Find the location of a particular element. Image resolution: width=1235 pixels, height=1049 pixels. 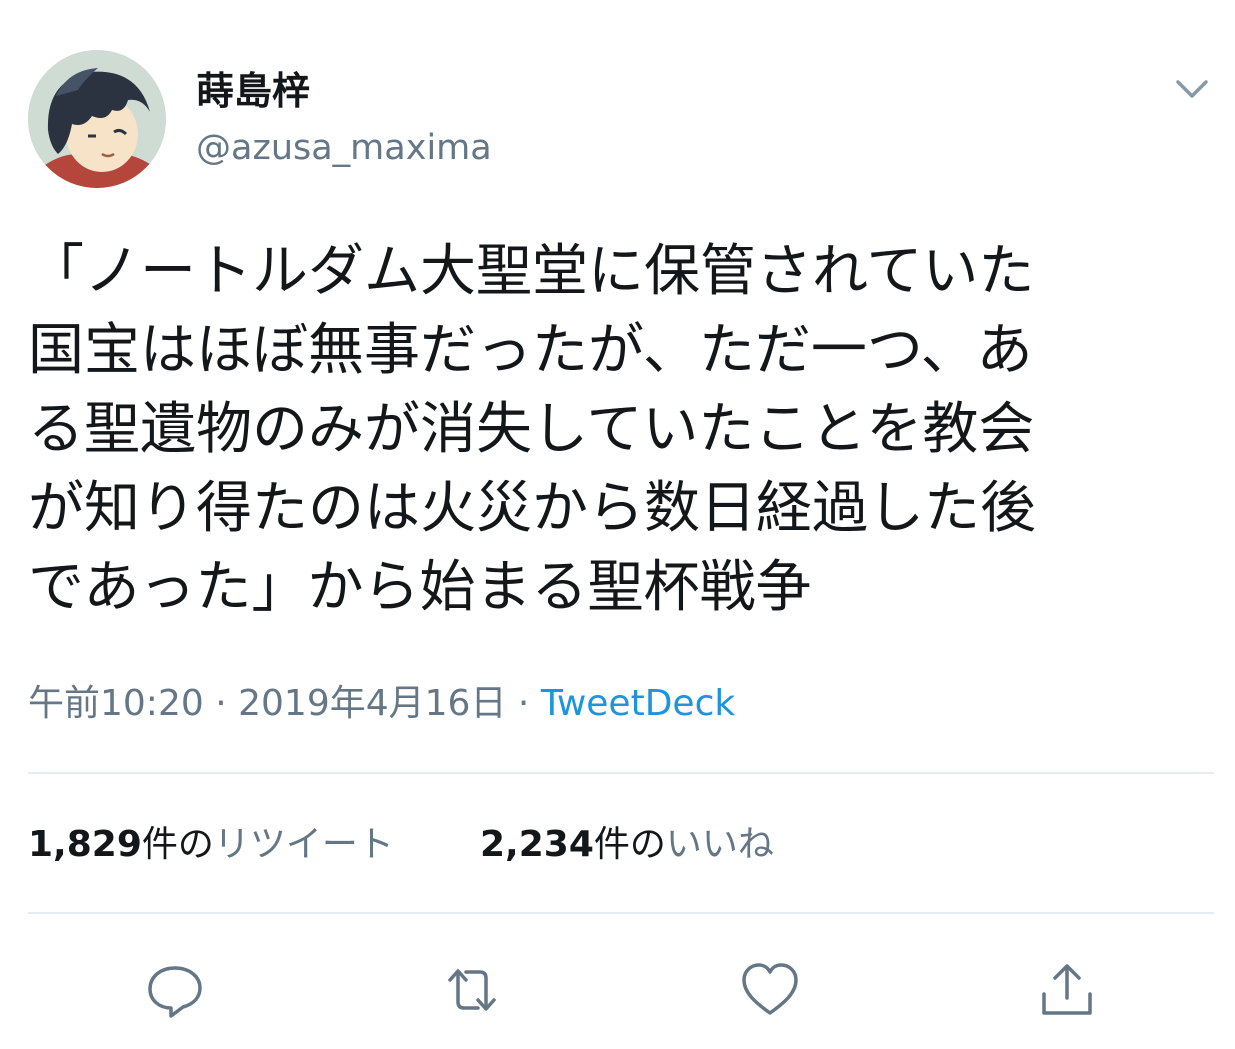

display-name: 蒔島梓 is located at coordinates (253, 91).